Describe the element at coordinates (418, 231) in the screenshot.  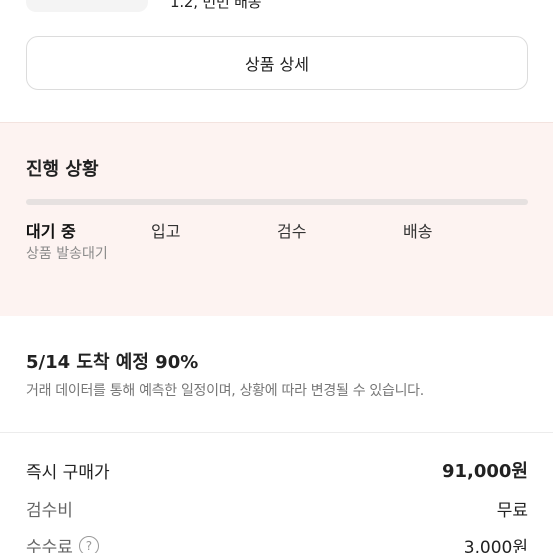
I see `step-shipping: 배송` at that location.